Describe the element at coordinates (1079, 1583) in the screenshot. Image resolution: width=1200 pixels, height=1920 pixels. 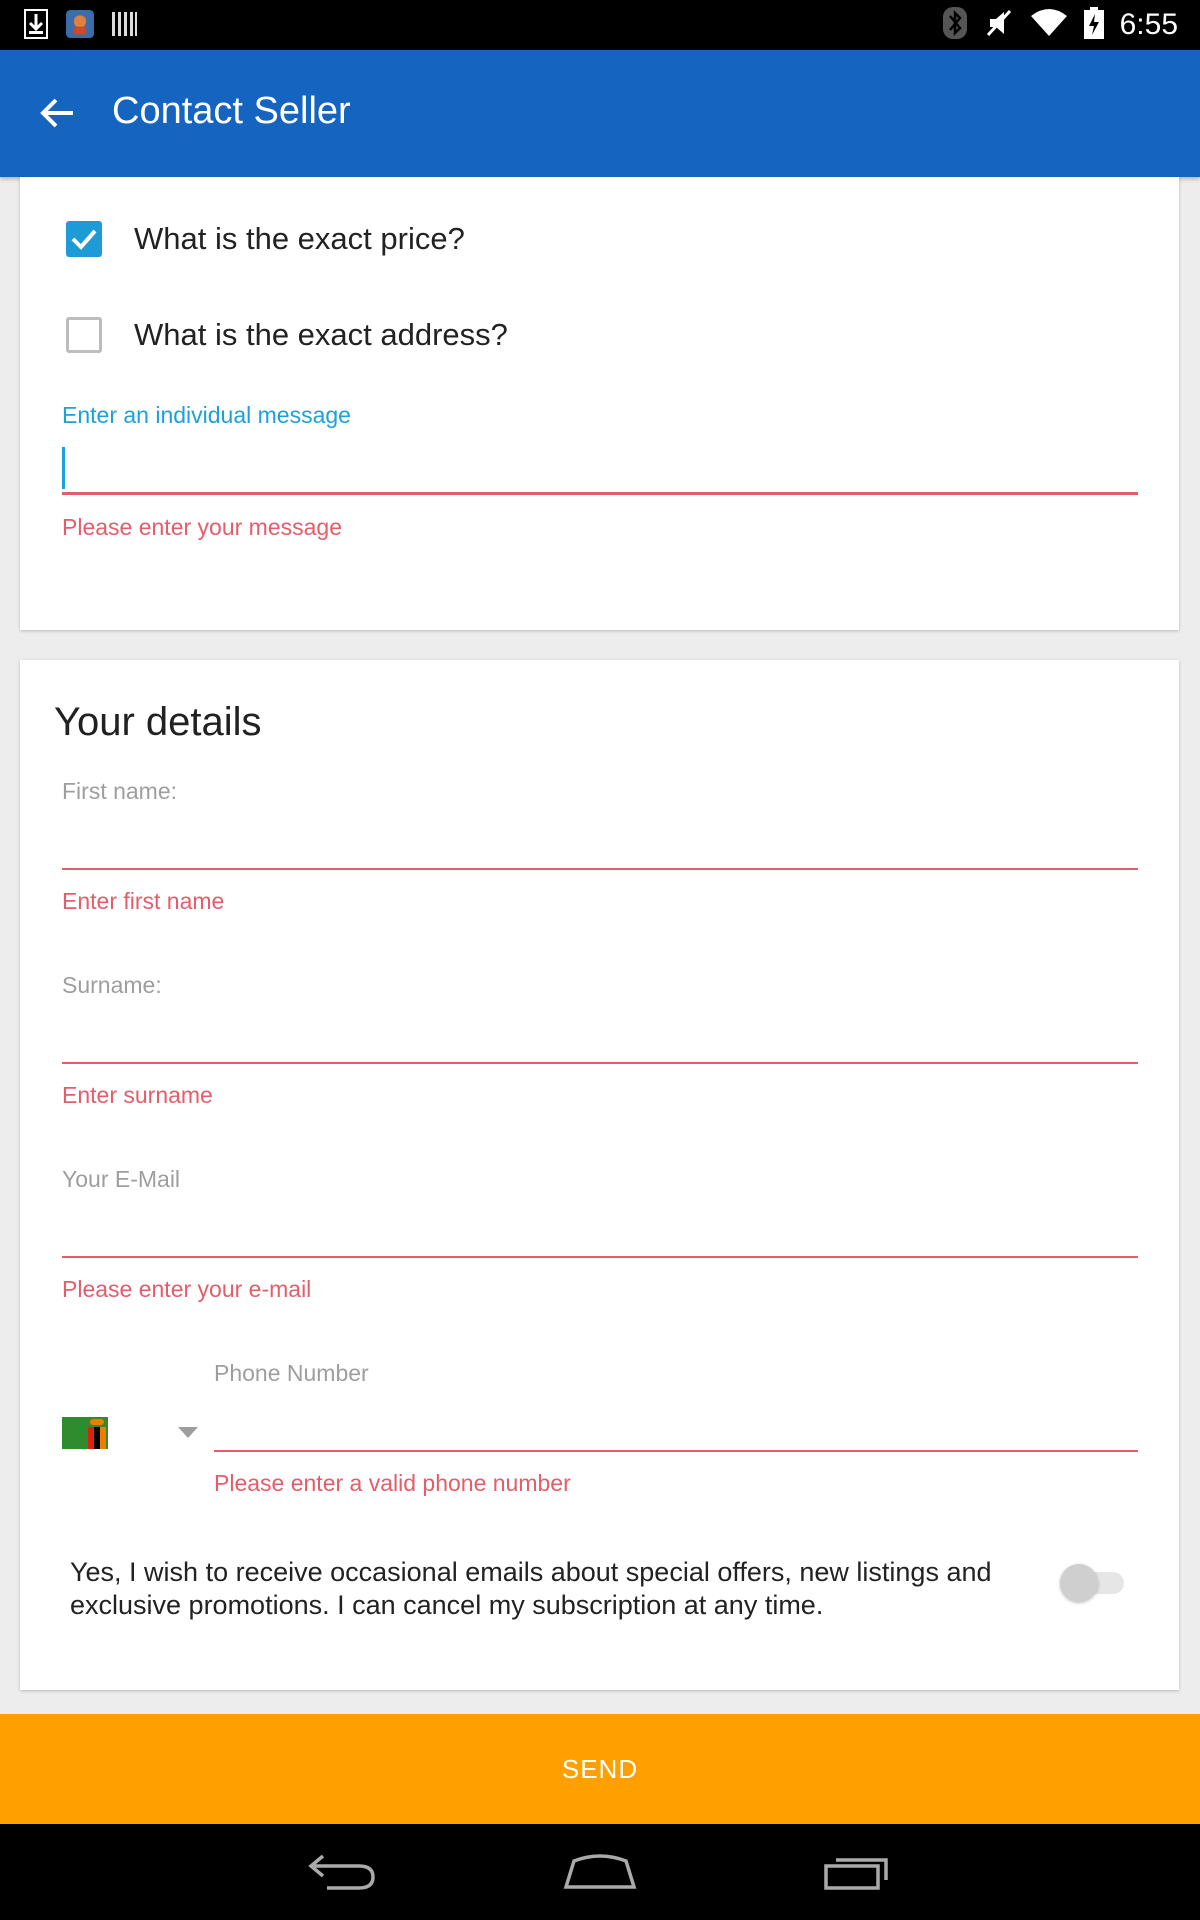
I see `toggle-thumb` at that location.